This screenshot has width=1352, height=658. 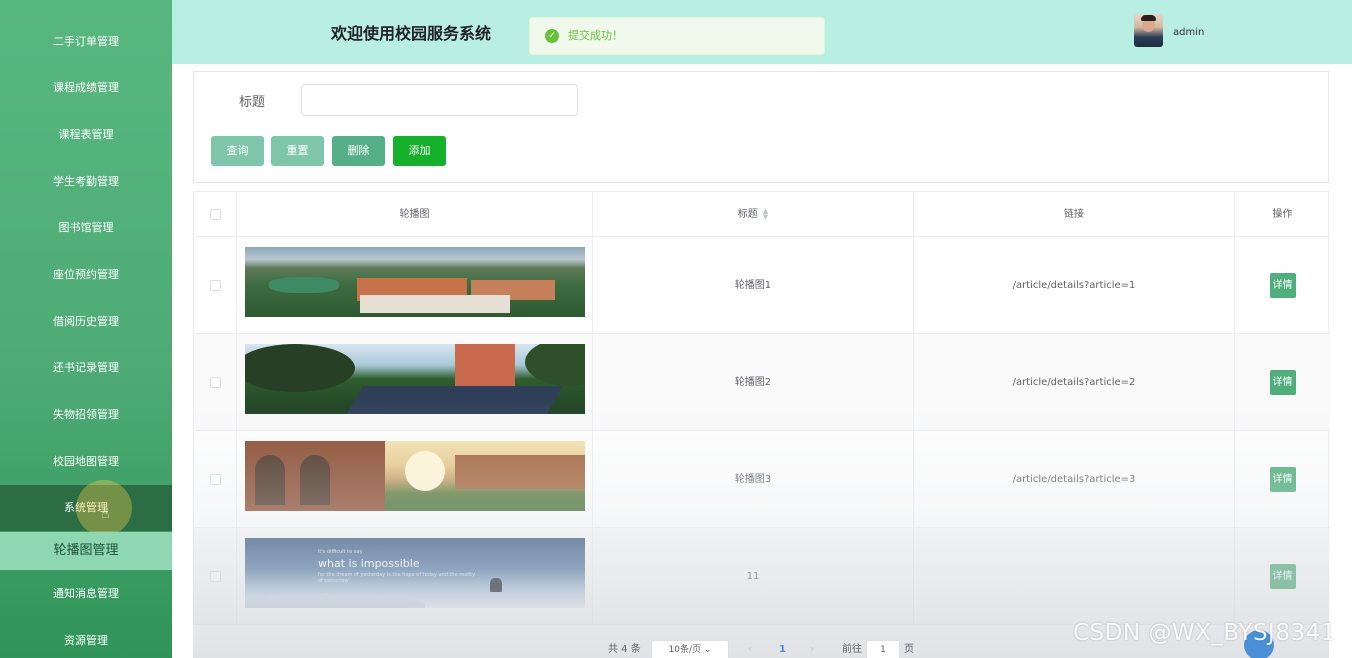 I want to click on sidebar-item-carousel: 轮播图管理, so click(x=86, y=551).